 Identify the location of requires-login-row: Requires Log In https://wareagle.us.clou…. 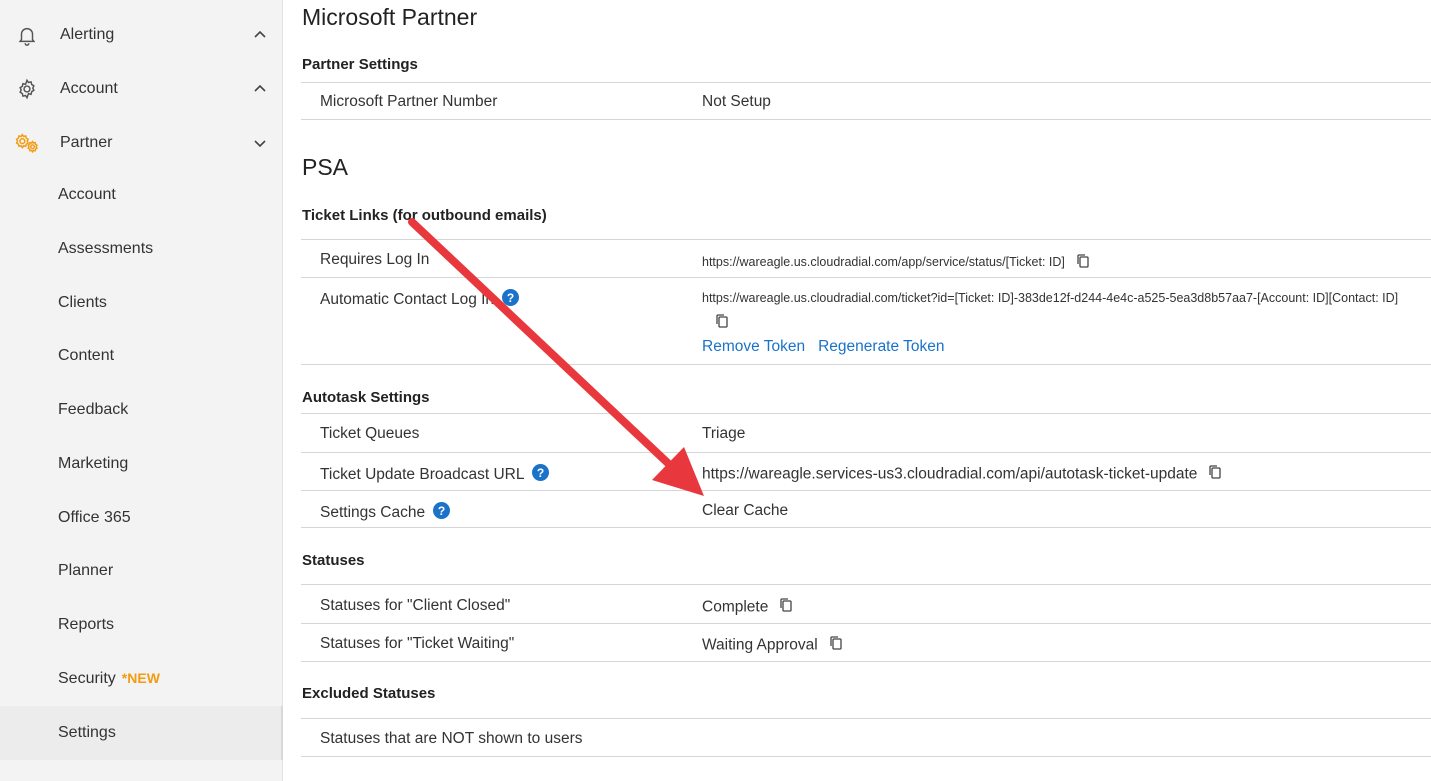
(866, 258).